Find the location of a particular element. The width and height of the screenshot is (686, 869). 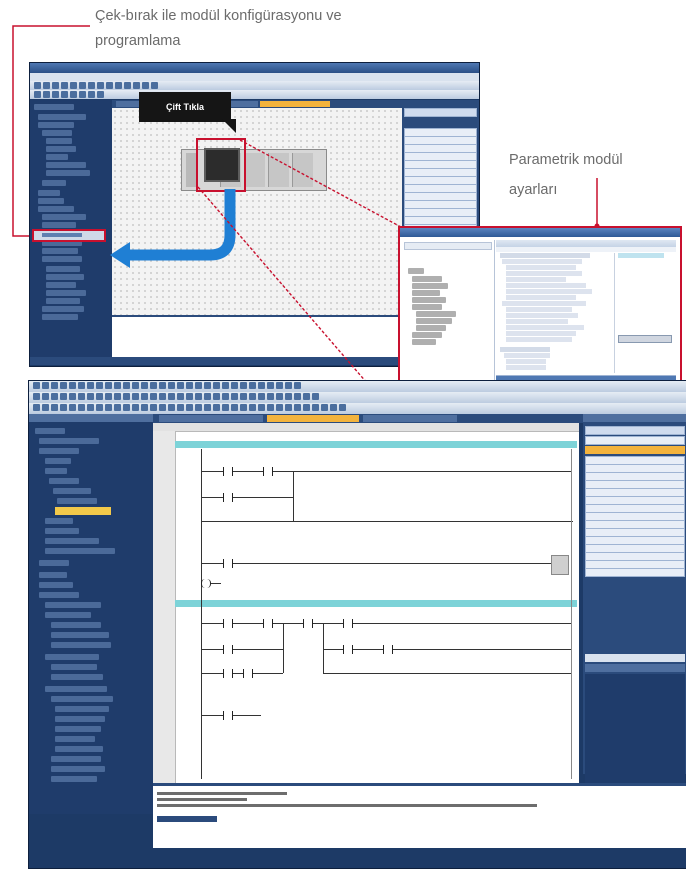

parameter-table is located at coordinates (586, 311).